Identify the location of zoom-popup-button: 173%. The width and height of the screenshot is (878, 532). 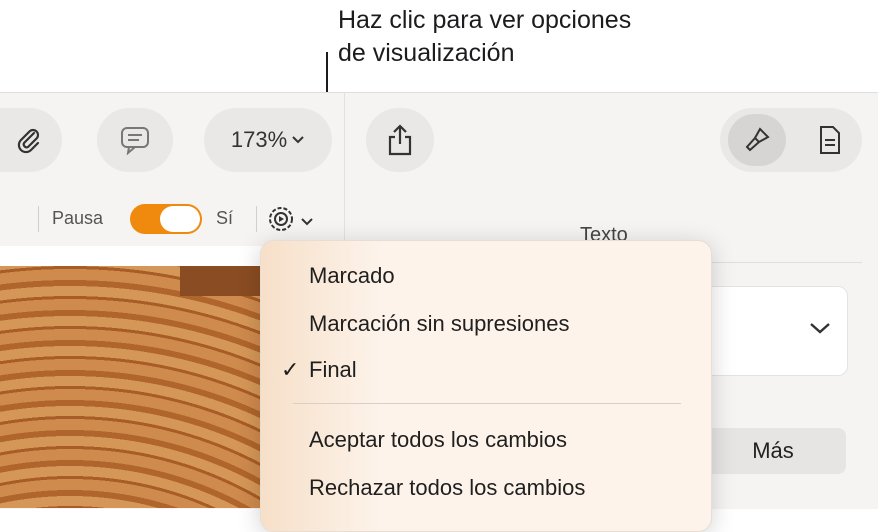
(268, 140).